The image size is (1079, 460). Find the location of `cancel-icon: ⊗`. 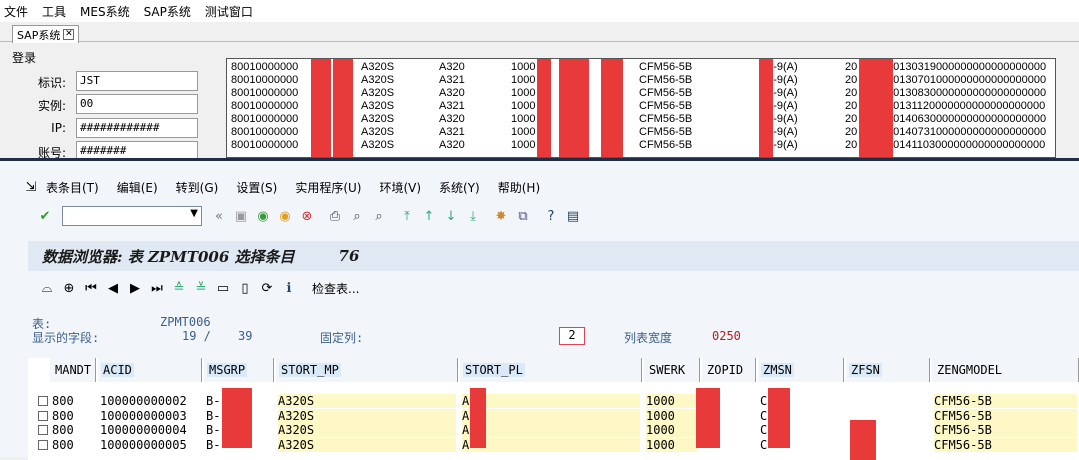

cancel-icon: ⊗ is located at coordinates (307, 216).